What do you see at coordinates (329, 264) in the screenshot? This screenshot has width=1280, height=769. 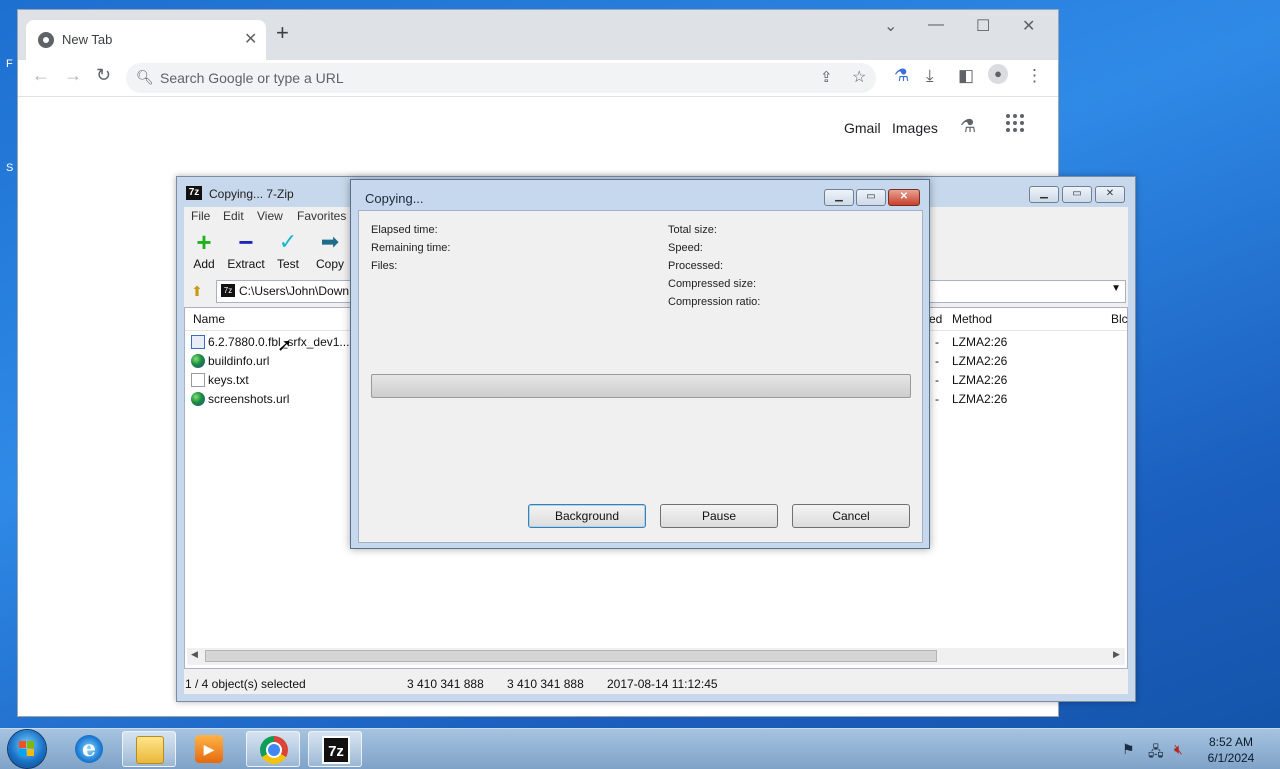 I see `copy-label: Copy` at bounding box center [329, 264].